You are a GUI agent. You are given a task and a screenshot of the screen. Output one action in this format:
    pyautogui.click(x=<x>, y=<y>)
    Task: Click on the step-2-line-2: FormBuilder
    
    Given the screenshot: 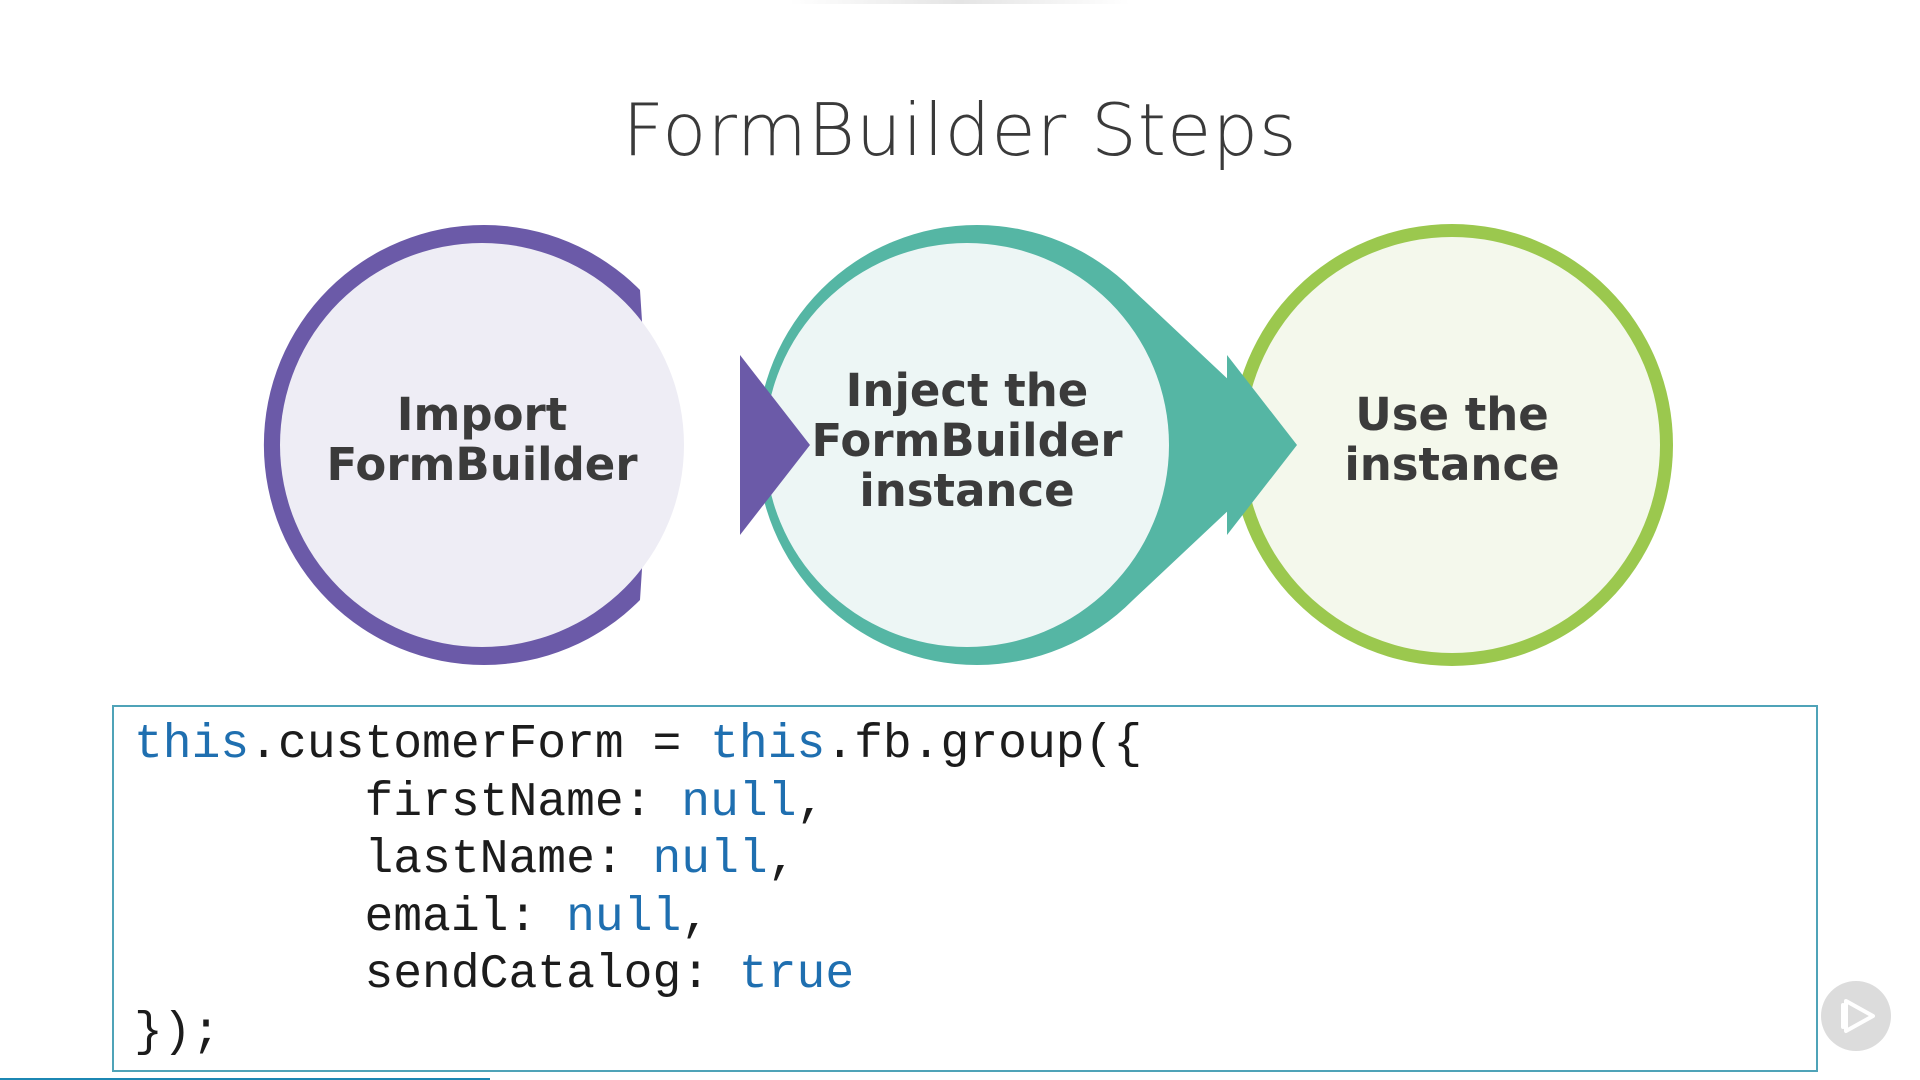 What is the action you would take?
    pyautogui.click(x=967, y=440)
    